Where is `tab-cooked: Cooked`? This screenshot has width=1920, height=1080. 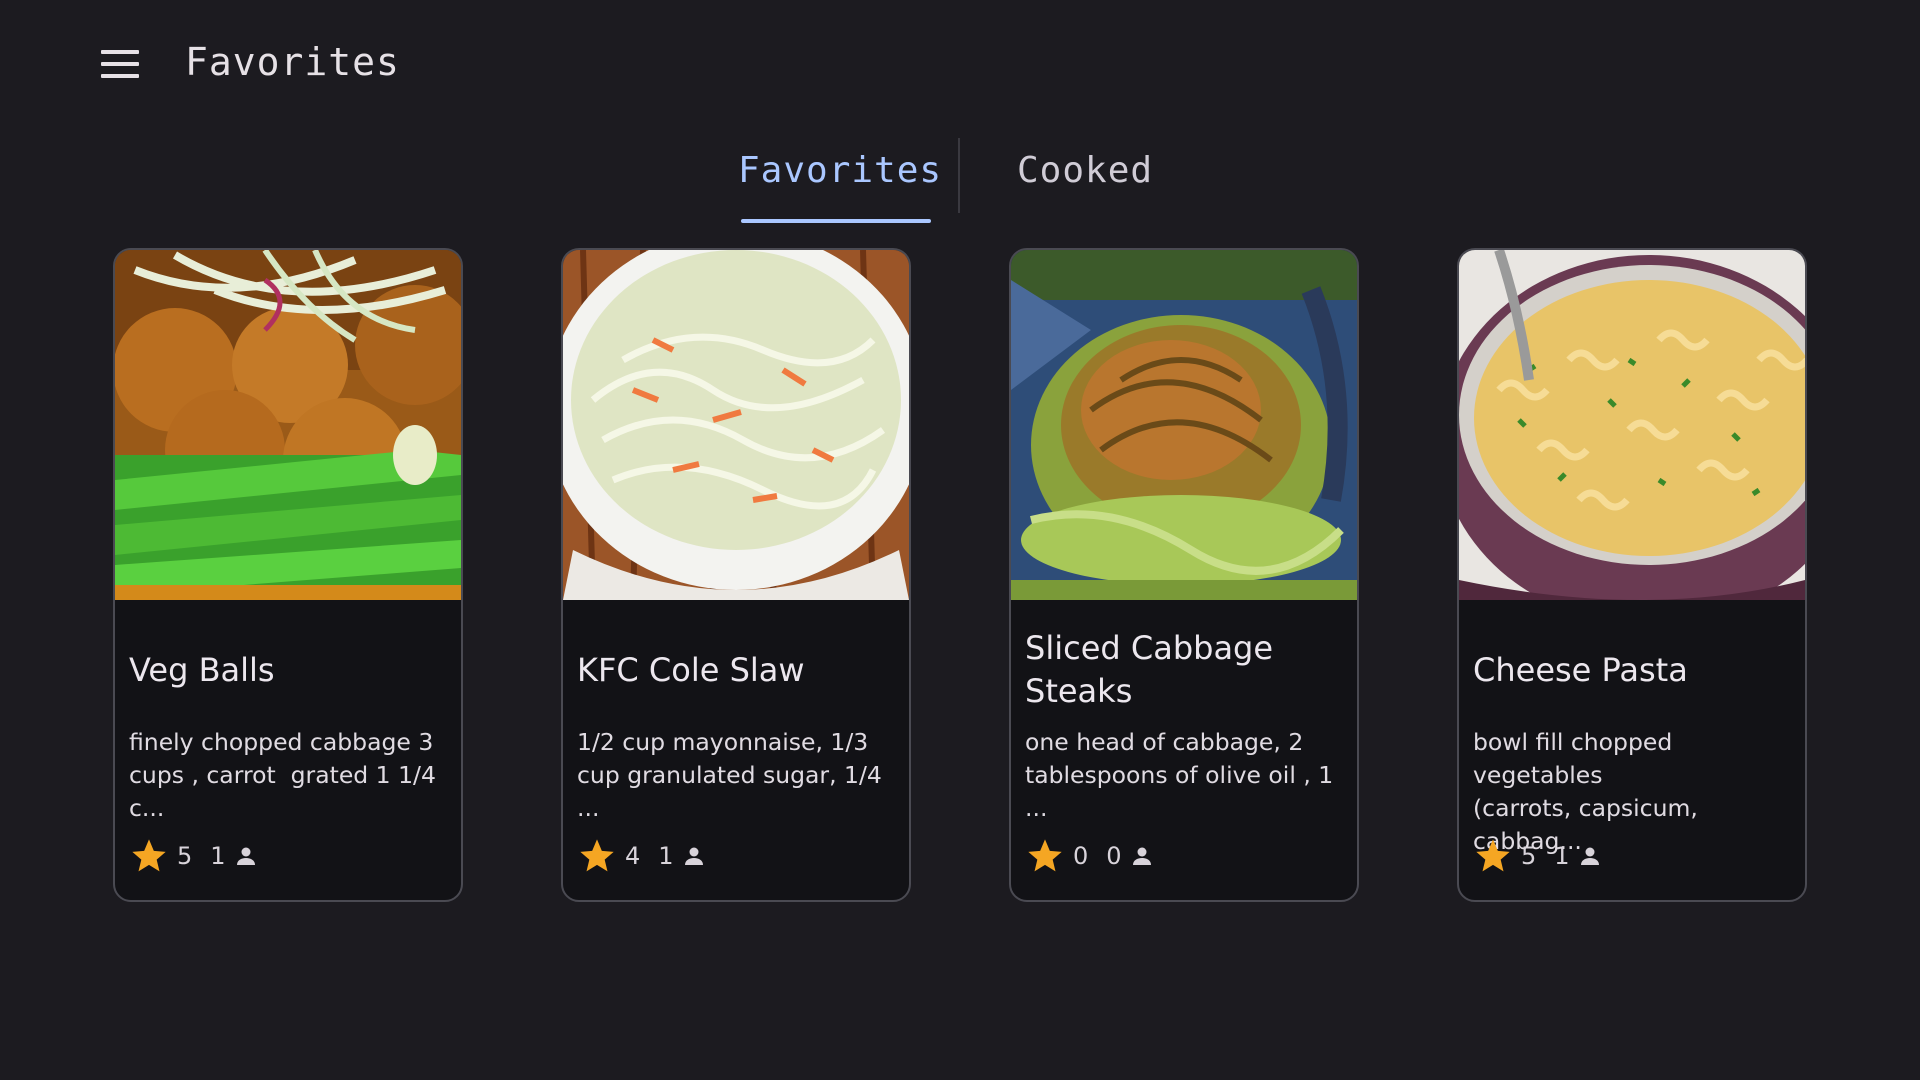 tab-cooked: Cooked is located at coordinates (1085, 170).